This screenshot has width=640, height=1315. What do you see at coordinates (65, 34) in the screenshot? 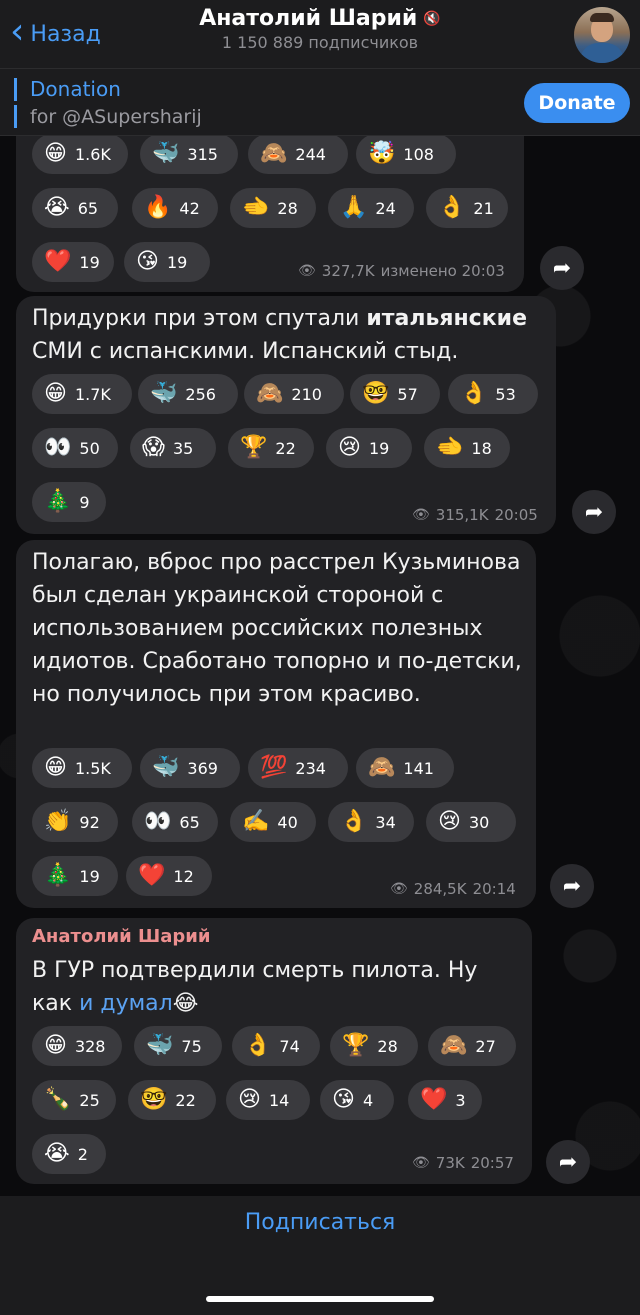
I see `back-label: Назад` at bounding box center [65, 34].